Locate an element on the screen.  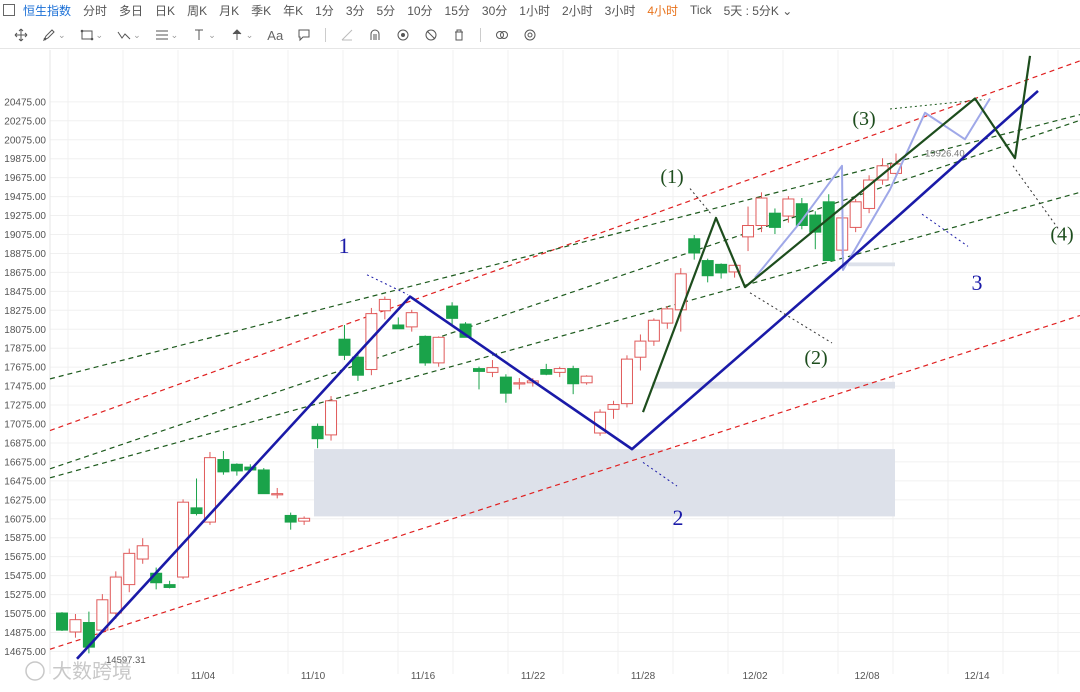
period-tab-13: 30分 is located at coordinates (494, 10).